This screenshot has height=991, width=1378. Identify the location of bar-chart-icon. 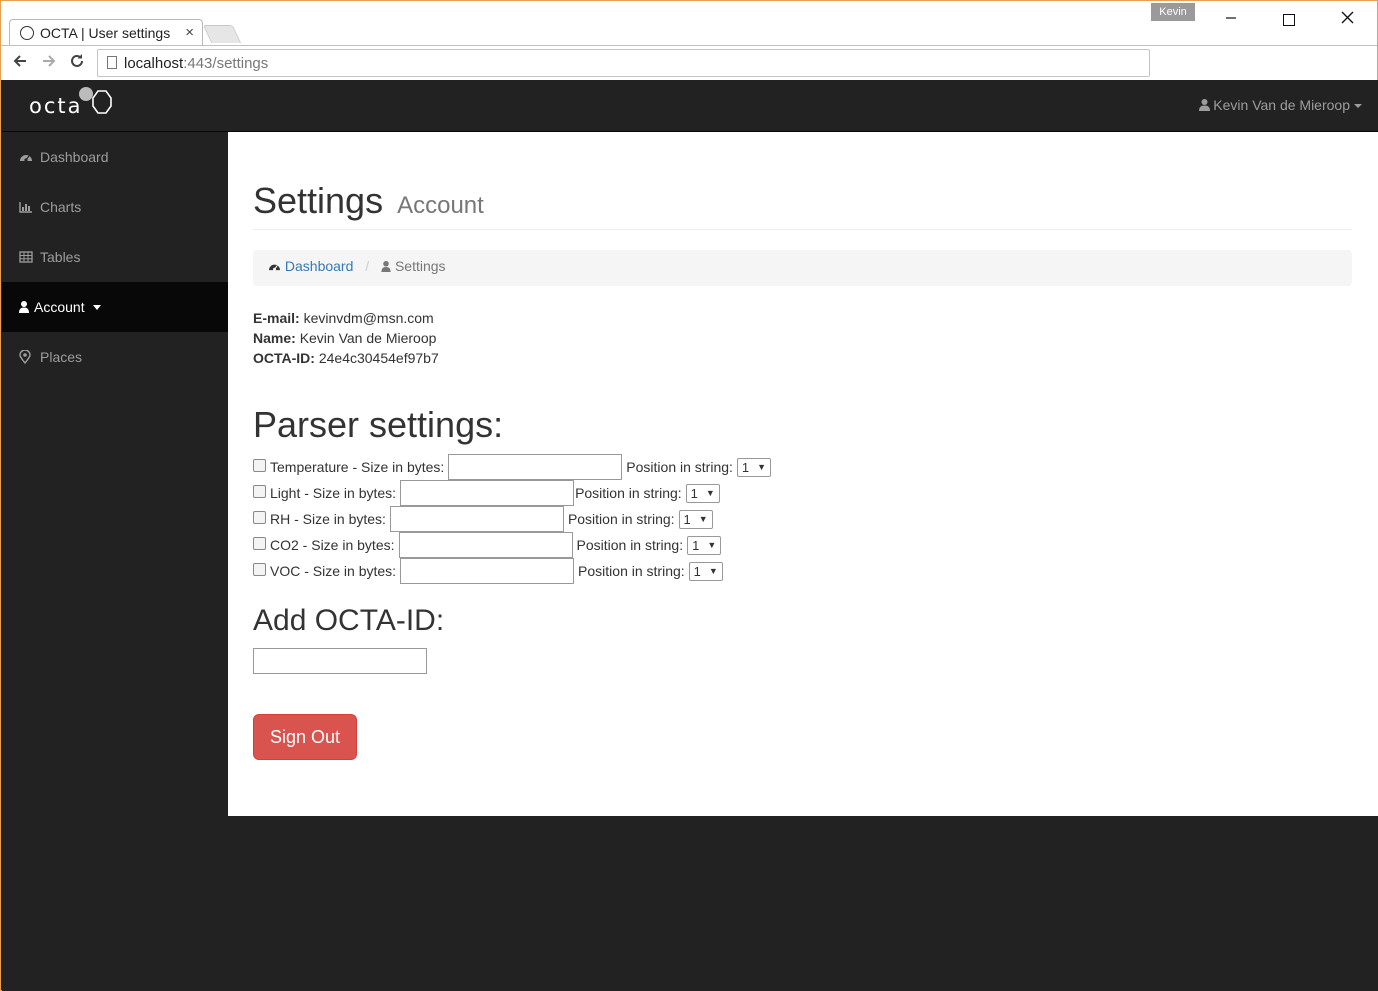
(27, 207).